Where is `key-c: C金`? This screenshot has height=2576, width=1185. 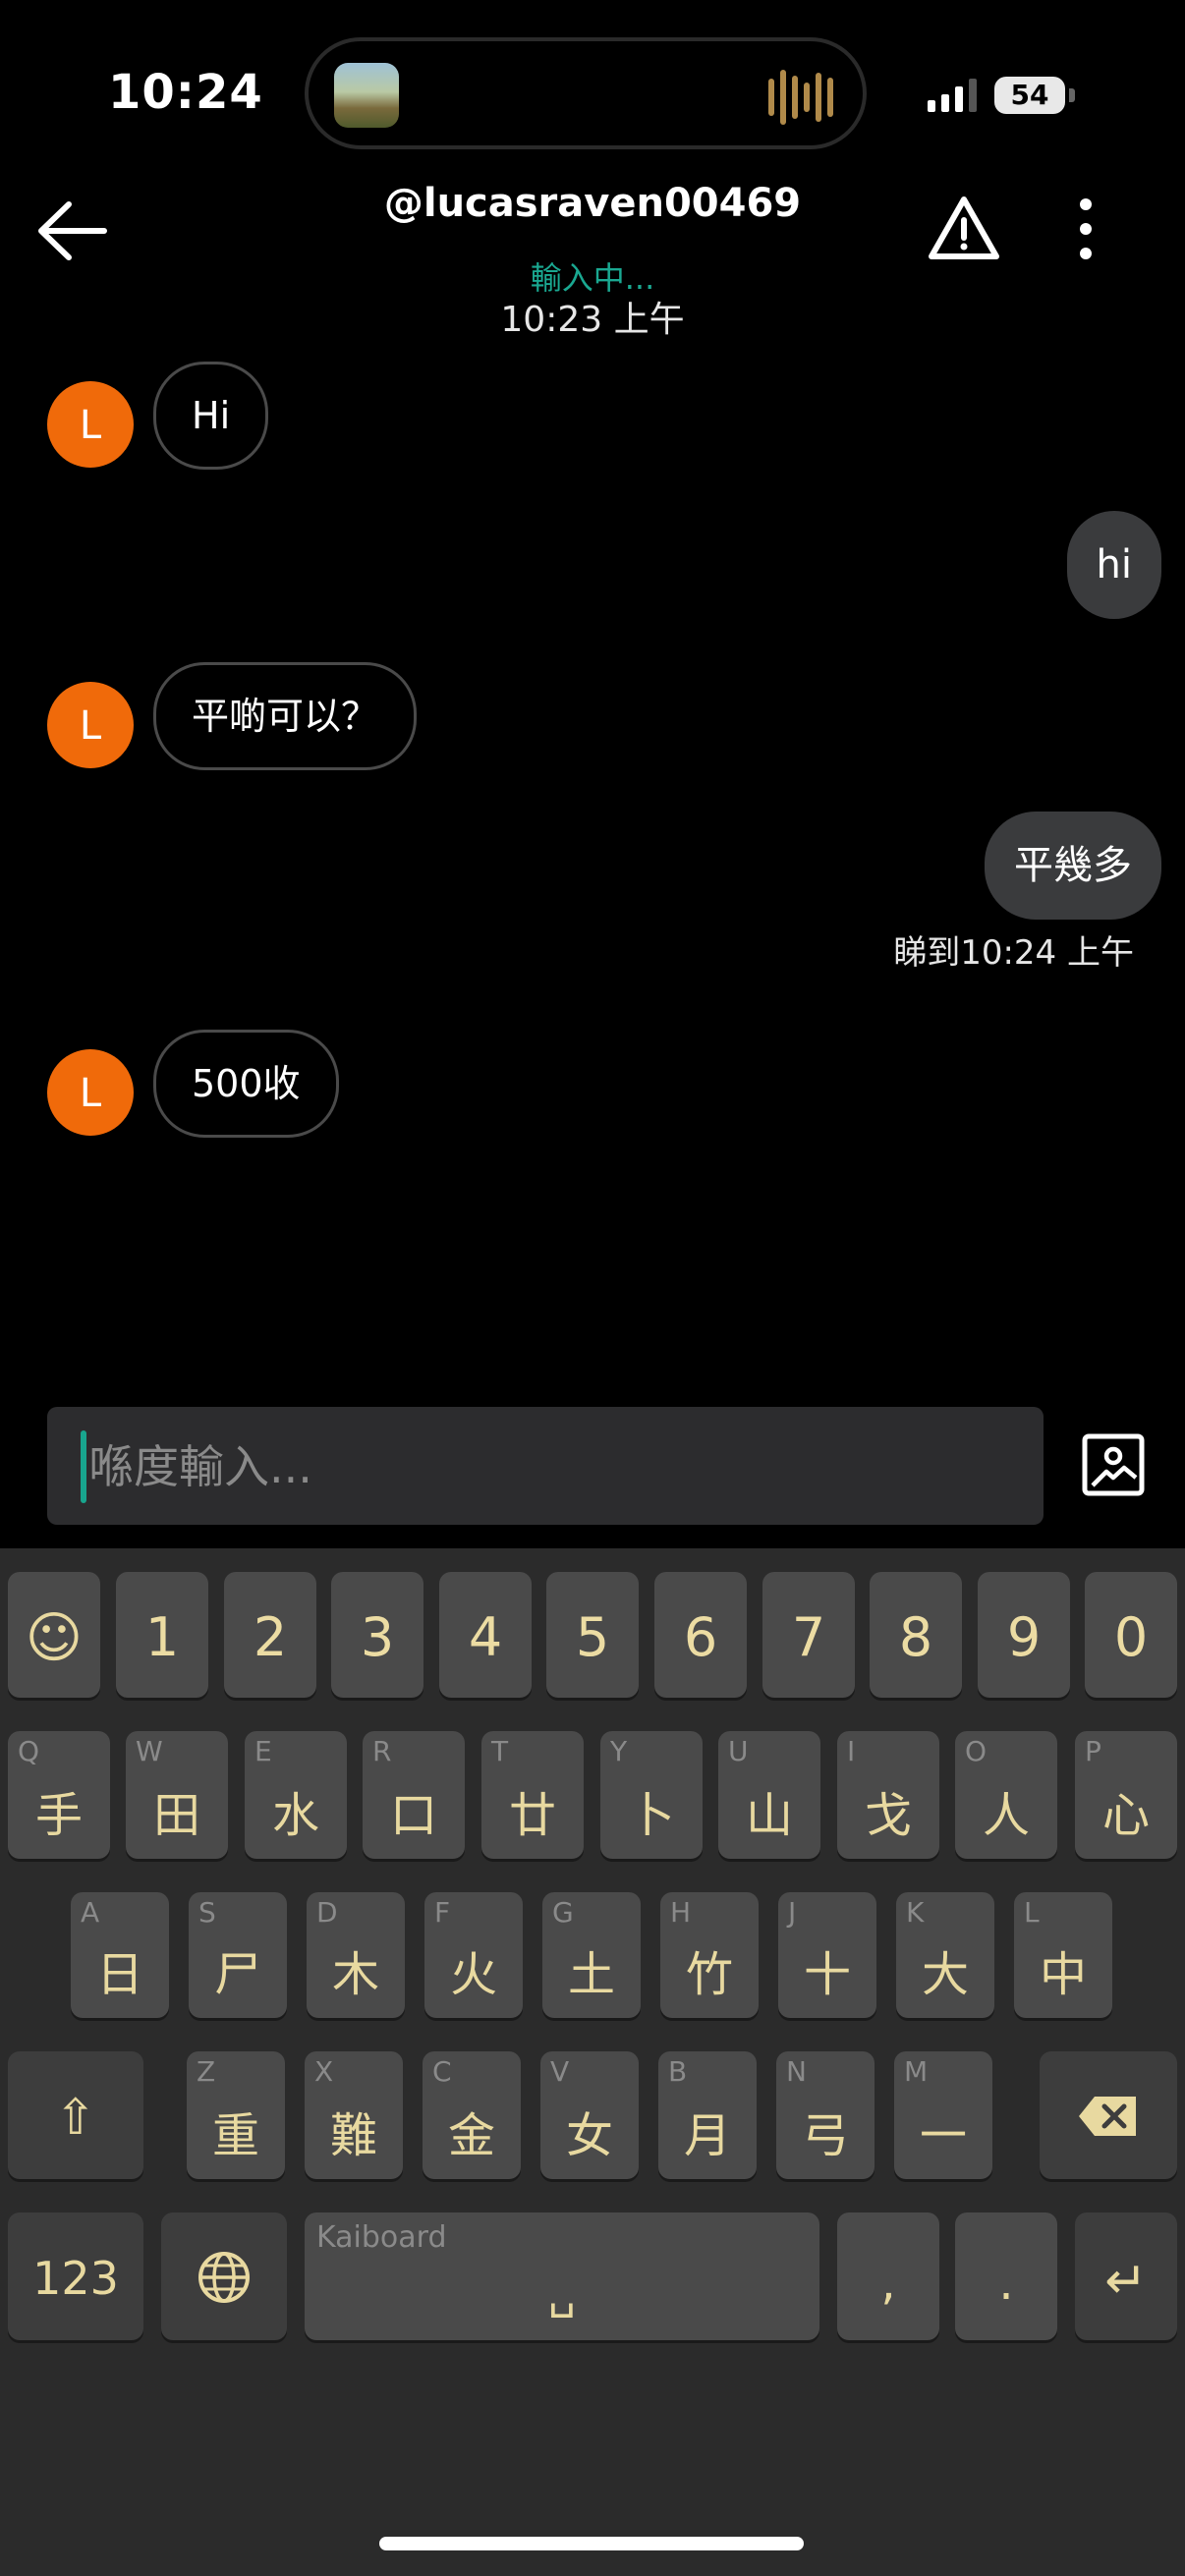
key-c: C金 is located at coordinates (472, 2115).